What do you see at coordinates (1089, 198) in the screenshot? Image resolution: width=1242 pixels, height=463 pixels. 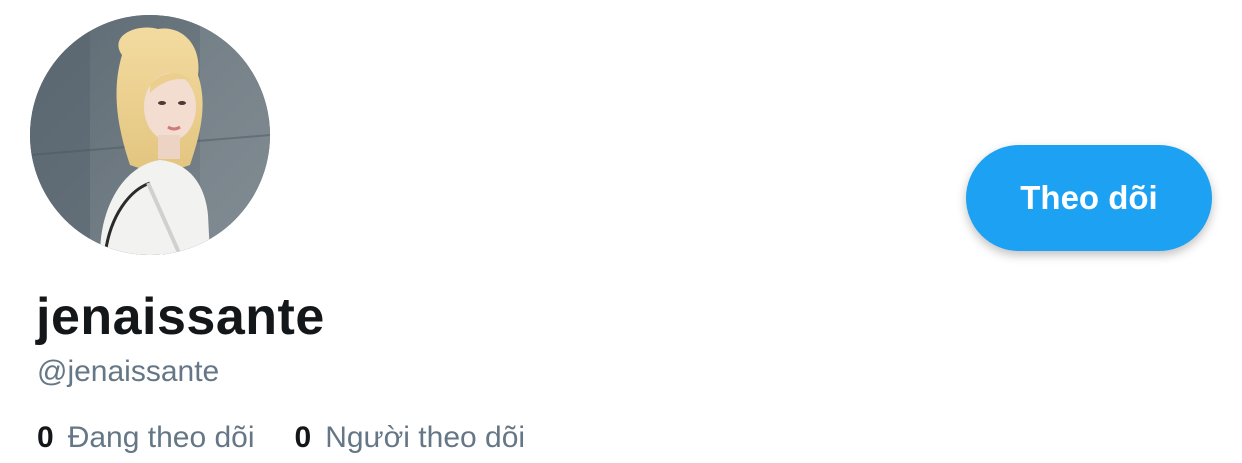 I see `follow-button: Theo dõi` at bounding box center [1089, 198].